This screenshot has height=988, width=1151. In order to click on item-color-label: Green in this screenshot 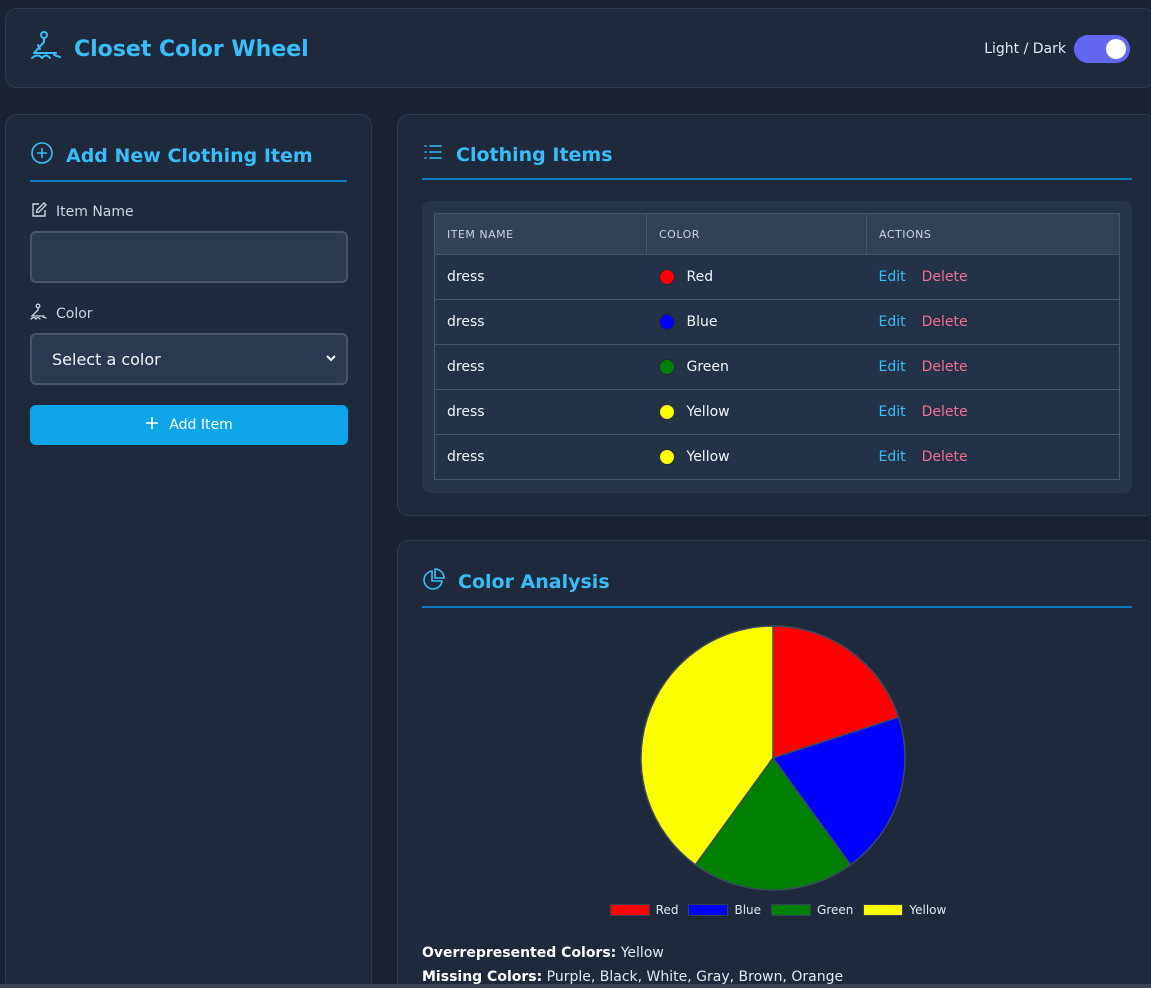, I will do `click(707, 367)`.